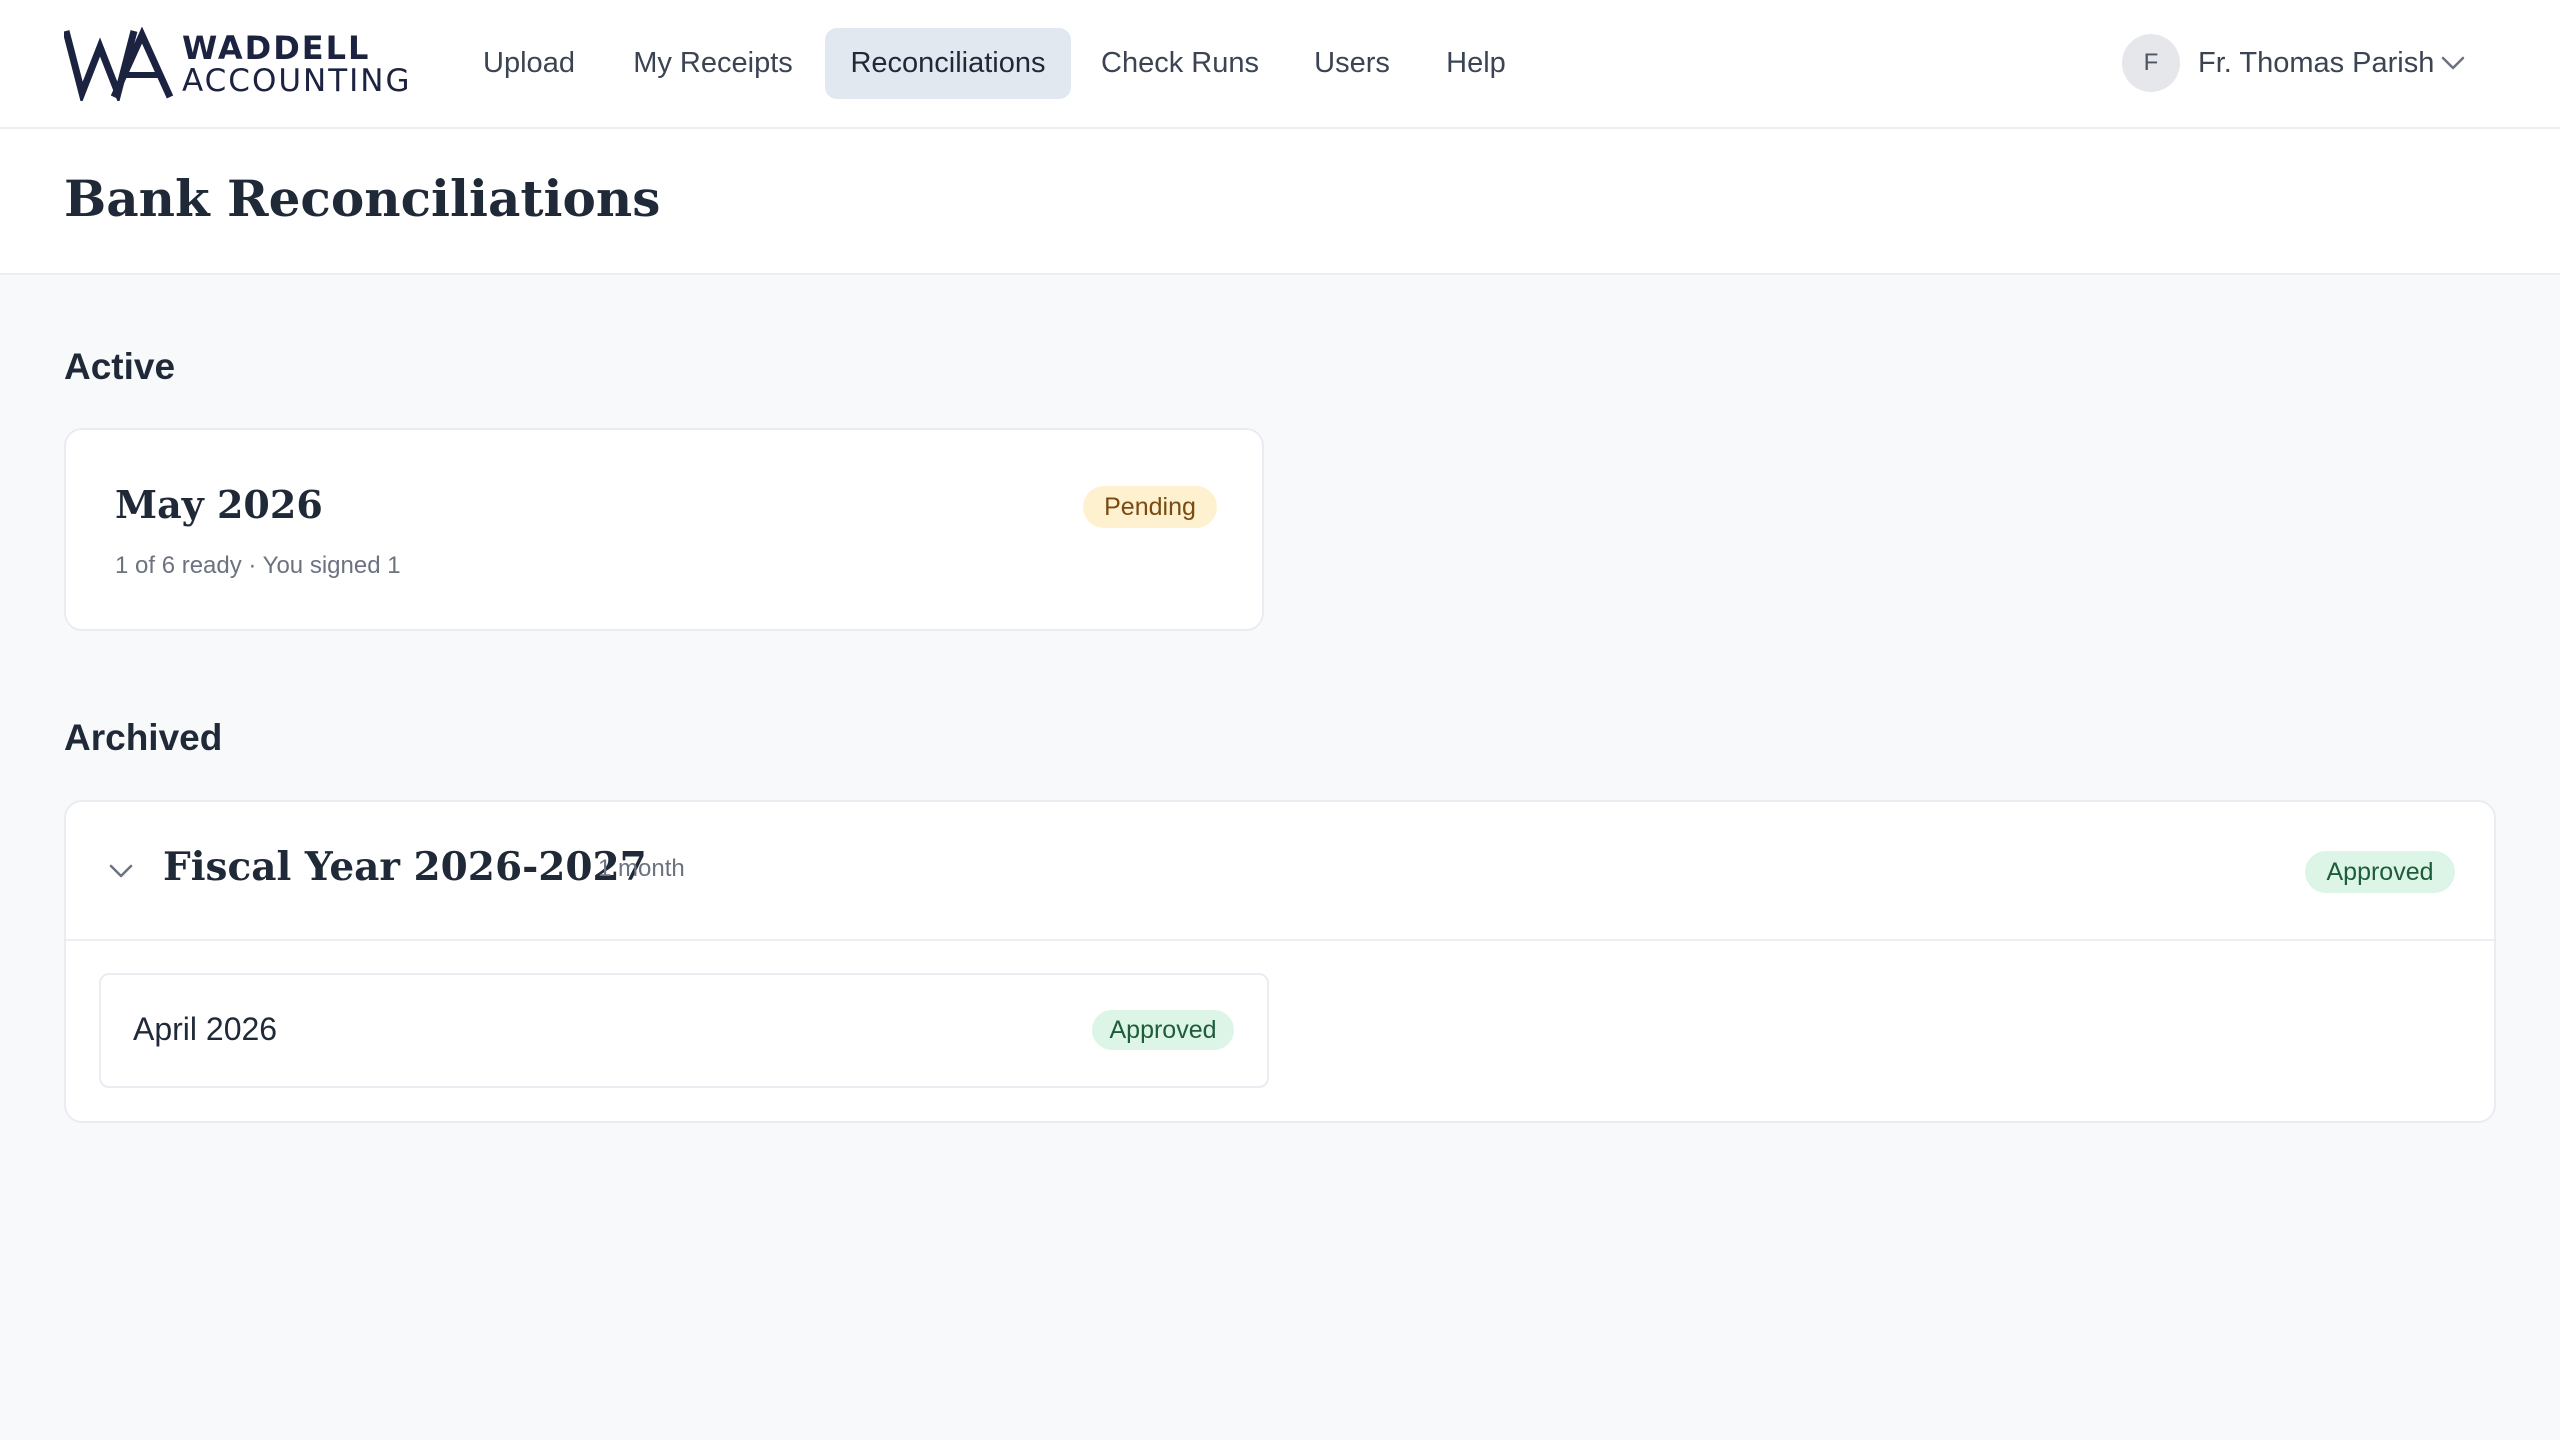 This screenshot has height=1440, width=2560. Describe the element at coordinates (258, 565) in the screenshot. I see `reconciliation-summary: 1 of 6 ready · You signed 1` at that location.